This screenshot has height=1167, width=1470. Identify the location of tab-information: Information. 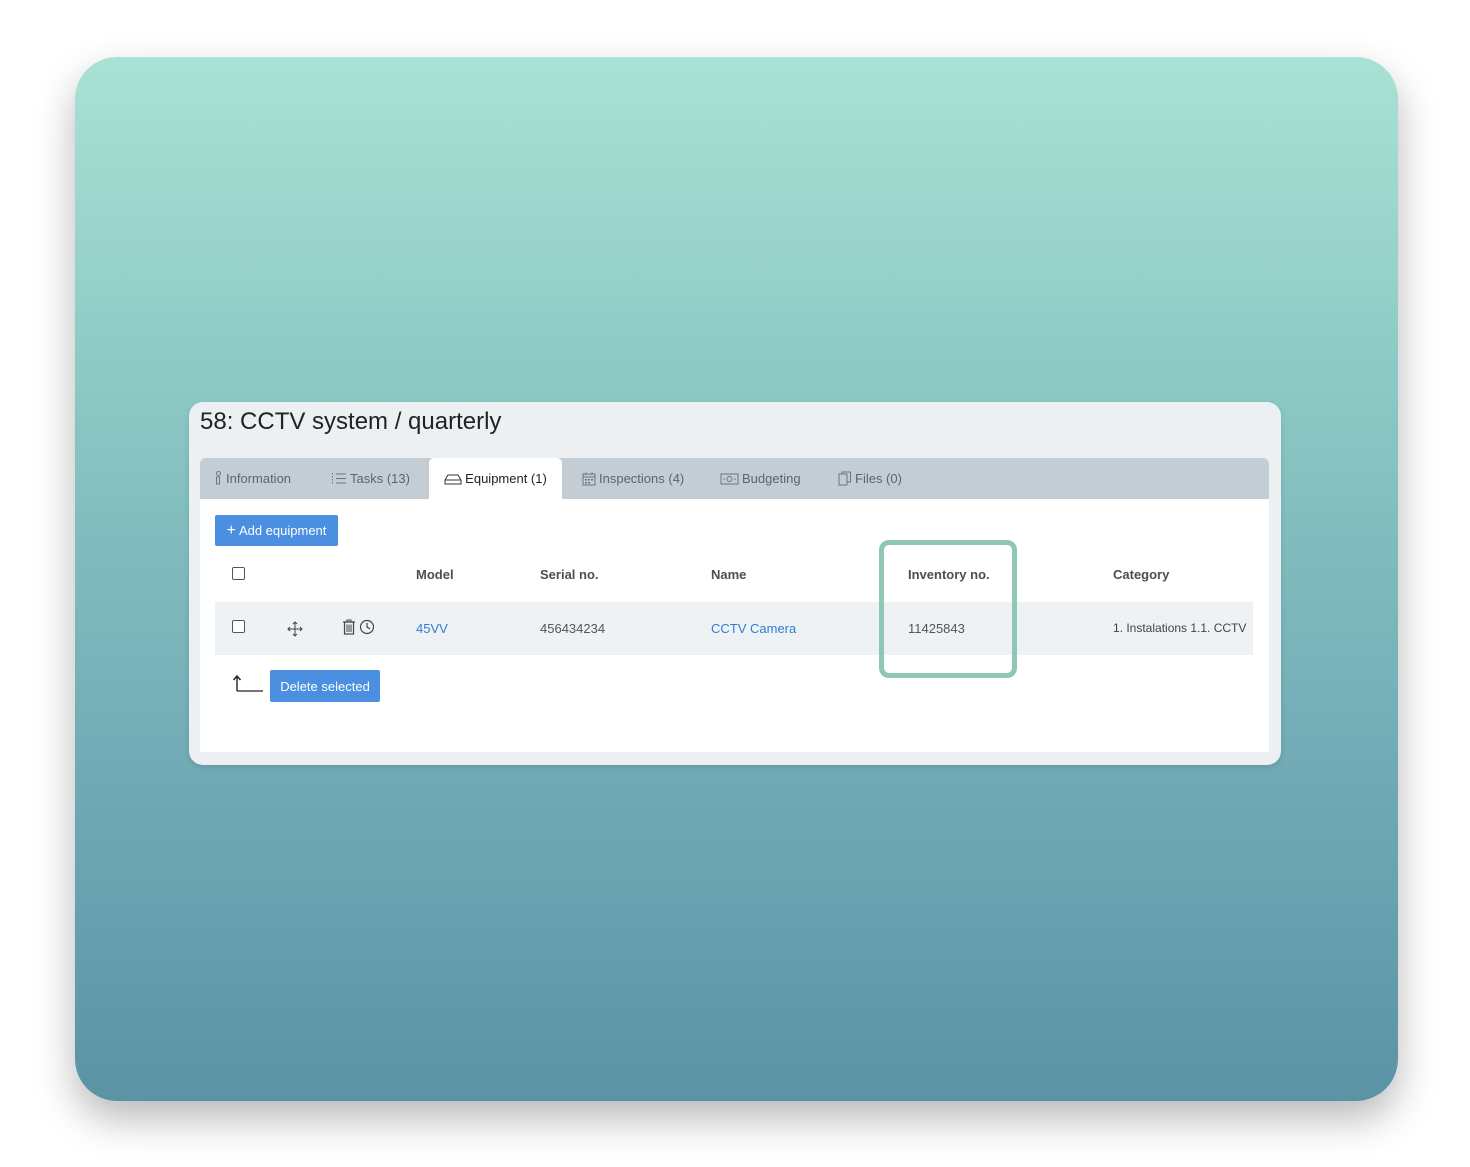
(252, 478).